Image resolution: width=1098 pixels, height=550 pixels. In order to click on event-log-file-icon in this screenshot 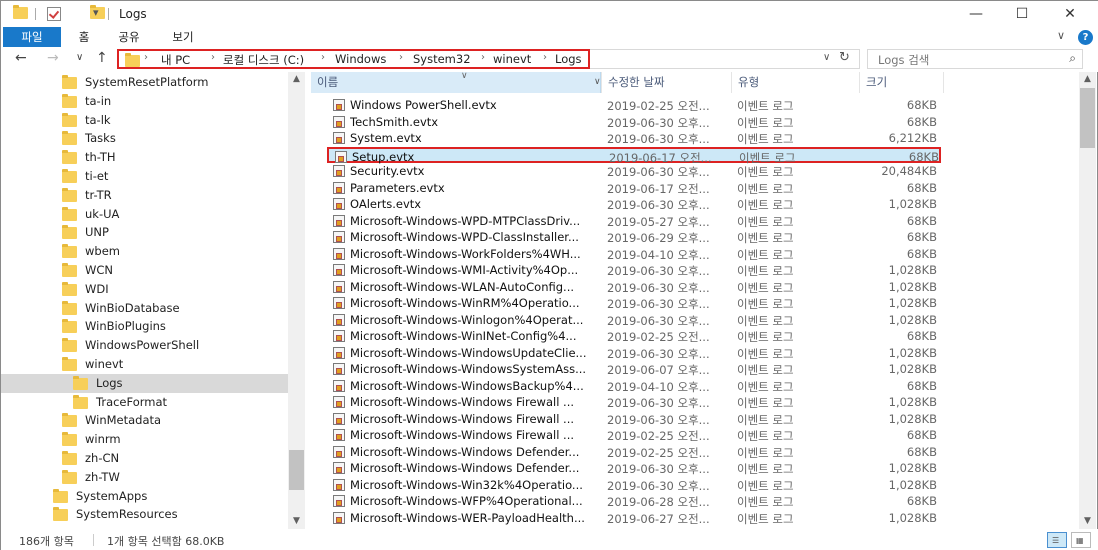, I will do `click(339, 319)`.